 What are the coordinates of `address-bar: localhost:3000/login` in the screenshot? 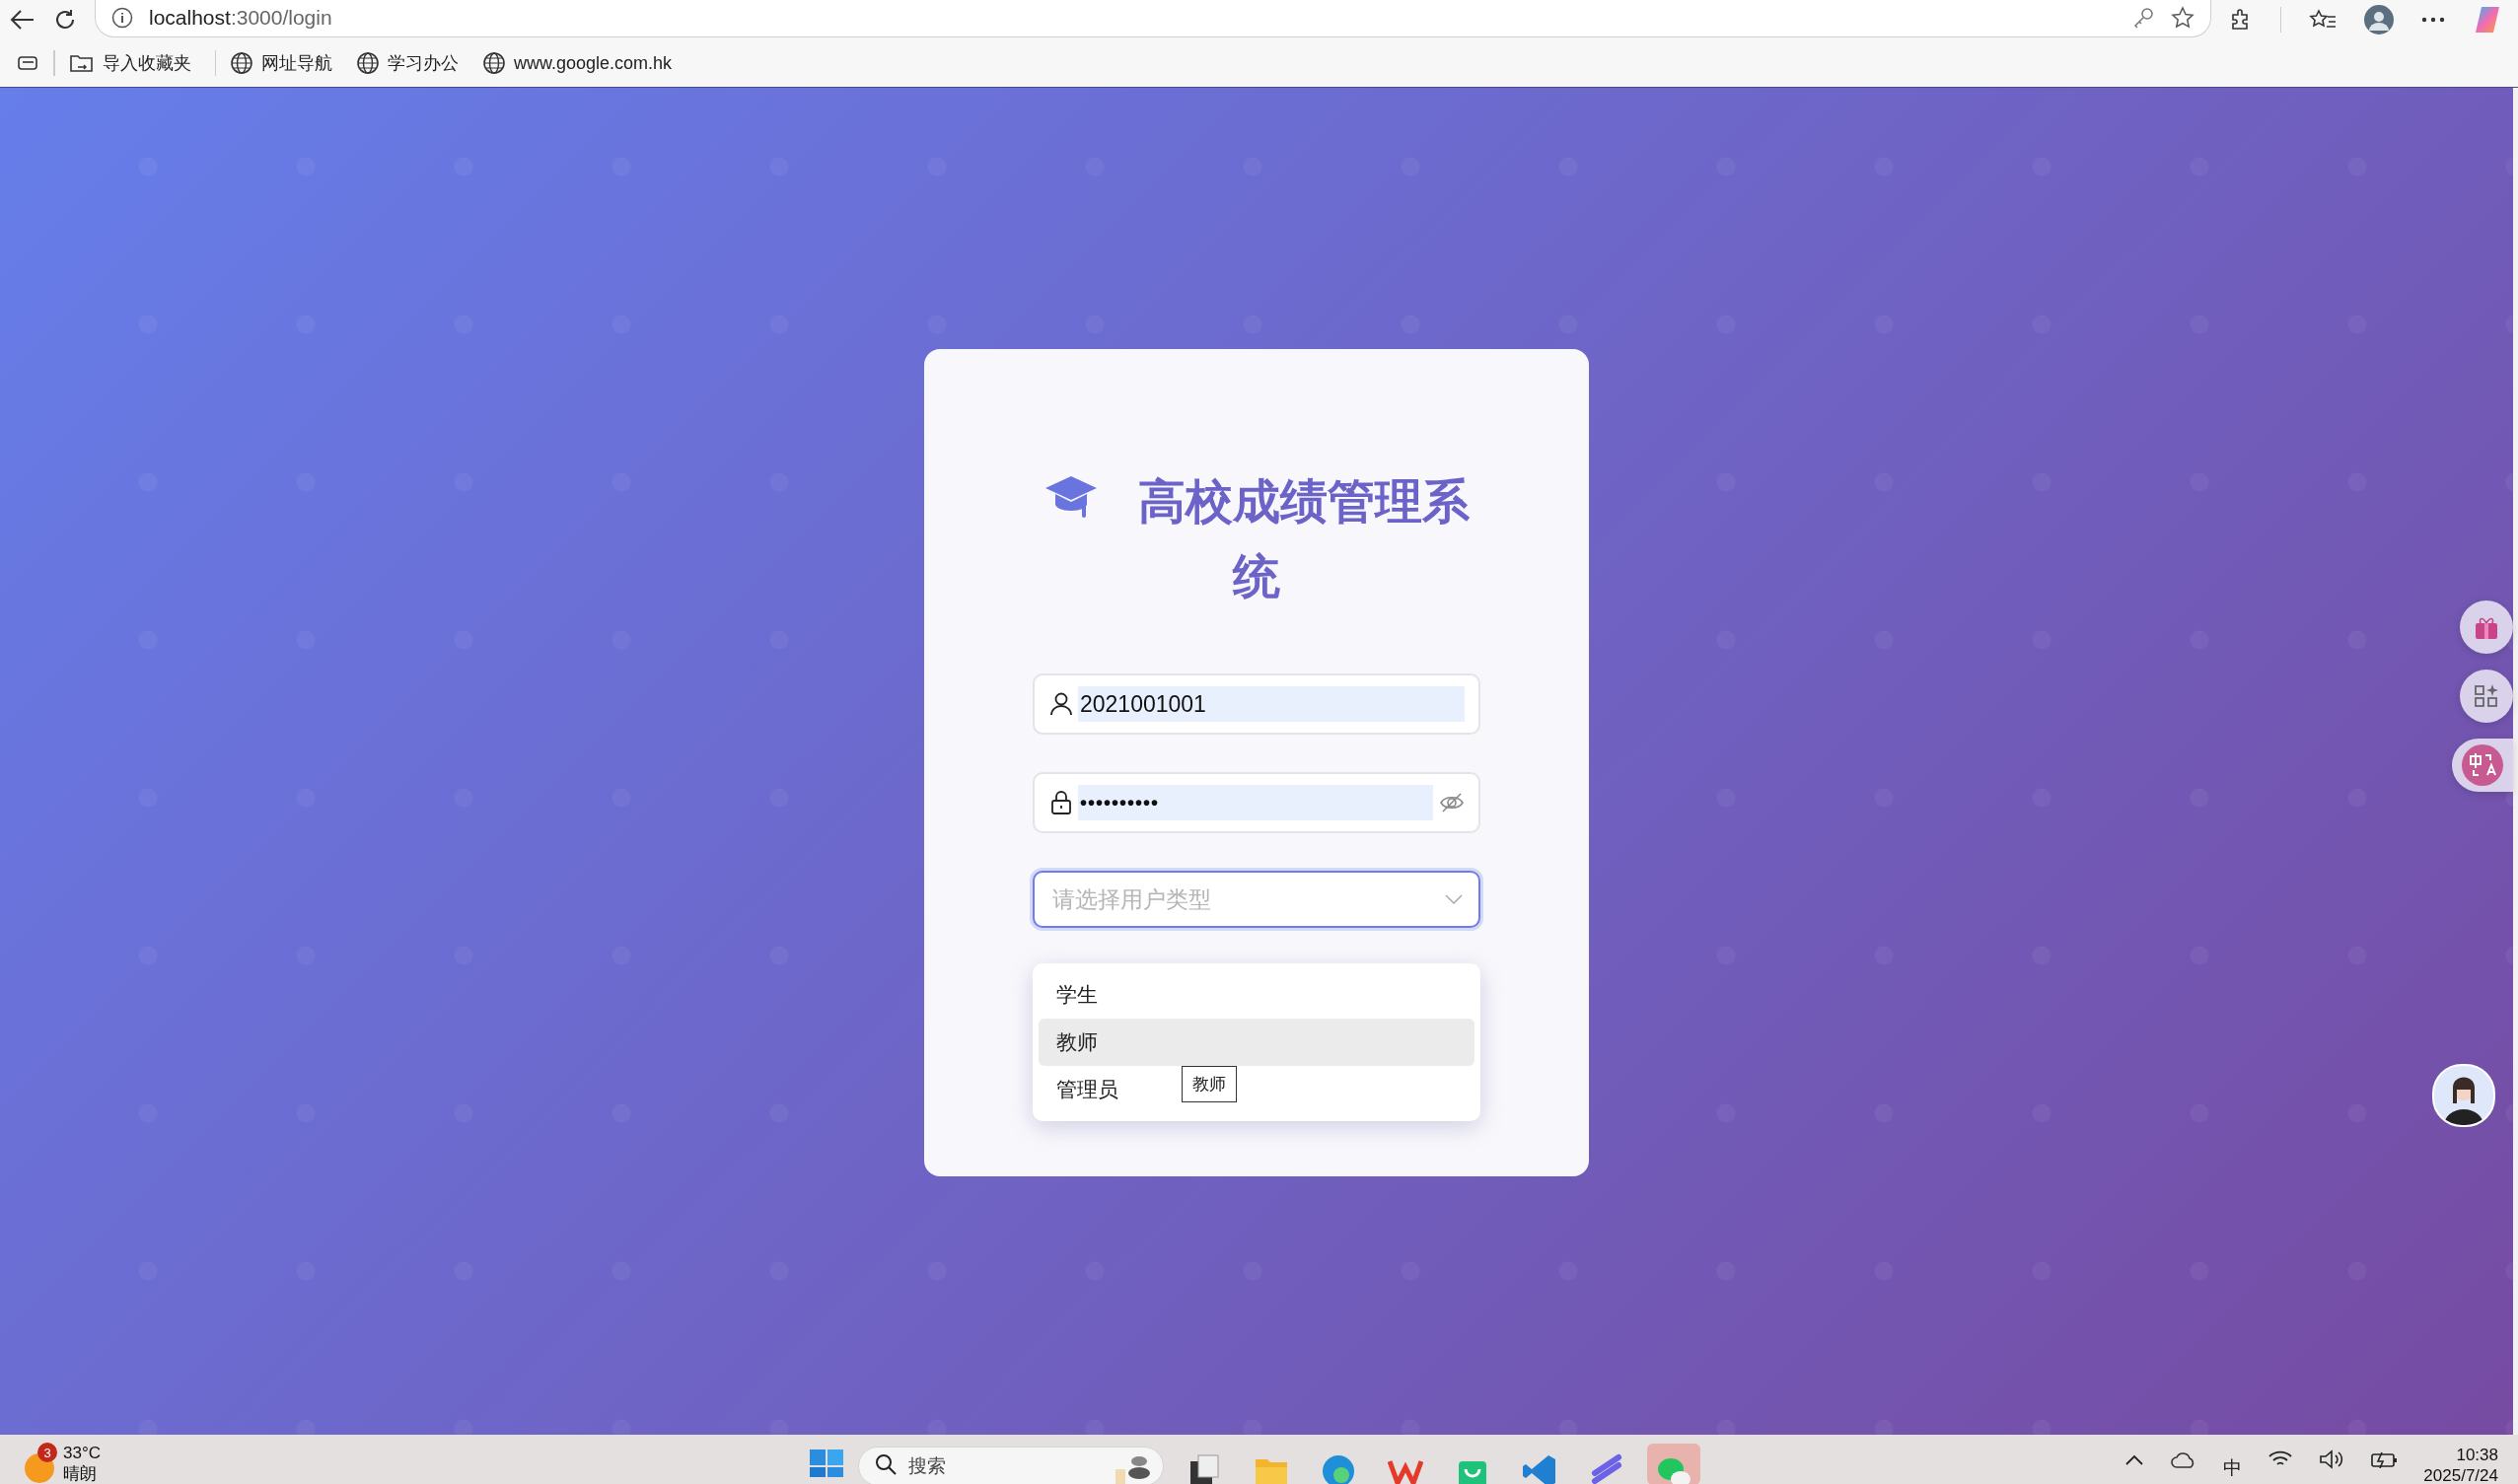 It's located at (1153, 18).